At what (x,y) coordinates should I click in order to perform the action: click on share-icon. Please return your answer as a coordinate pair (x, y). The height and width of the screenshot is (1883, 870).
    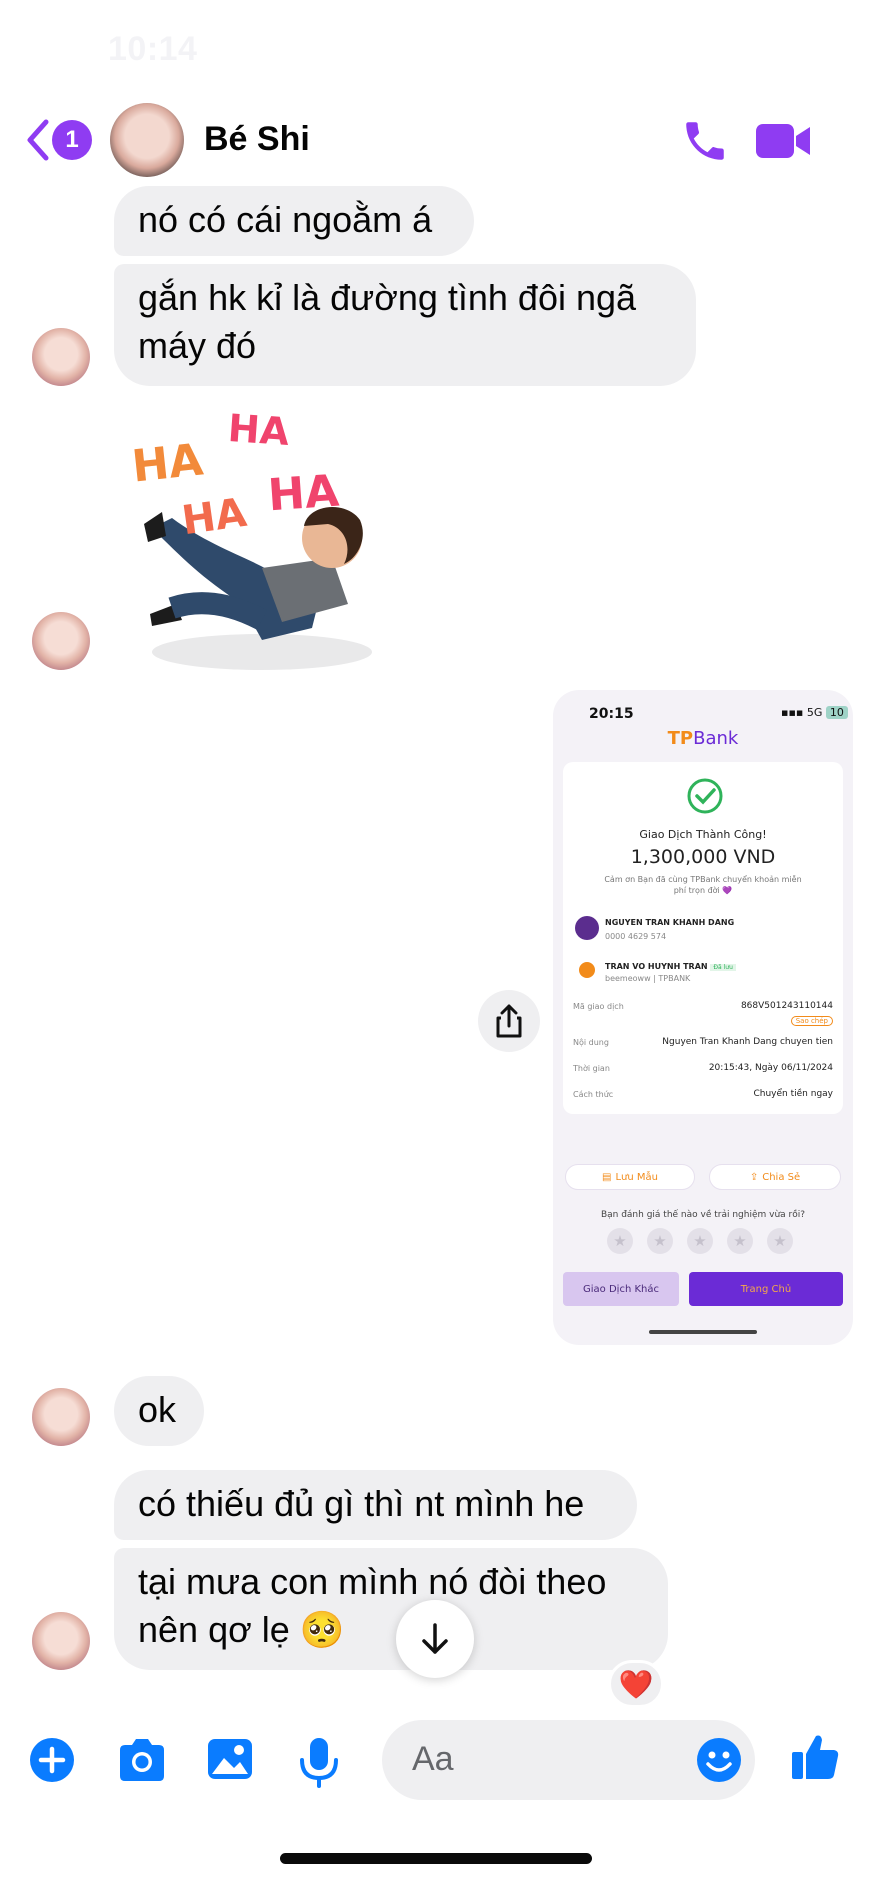
    Looking at the image, I should click on (509, 1021).